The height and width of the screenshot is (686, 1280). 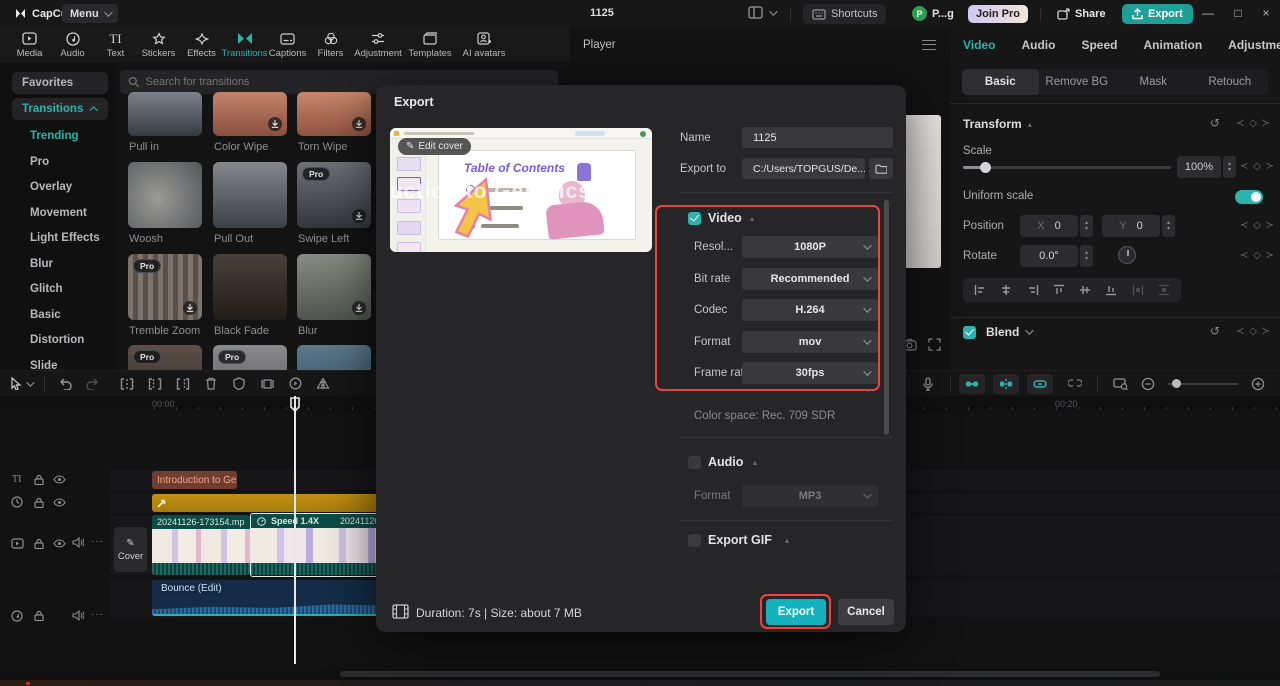 What do you see at coordinates (980, 290) in the screenshot?
I see `align-left-icon` at bounding box center [980, 290].